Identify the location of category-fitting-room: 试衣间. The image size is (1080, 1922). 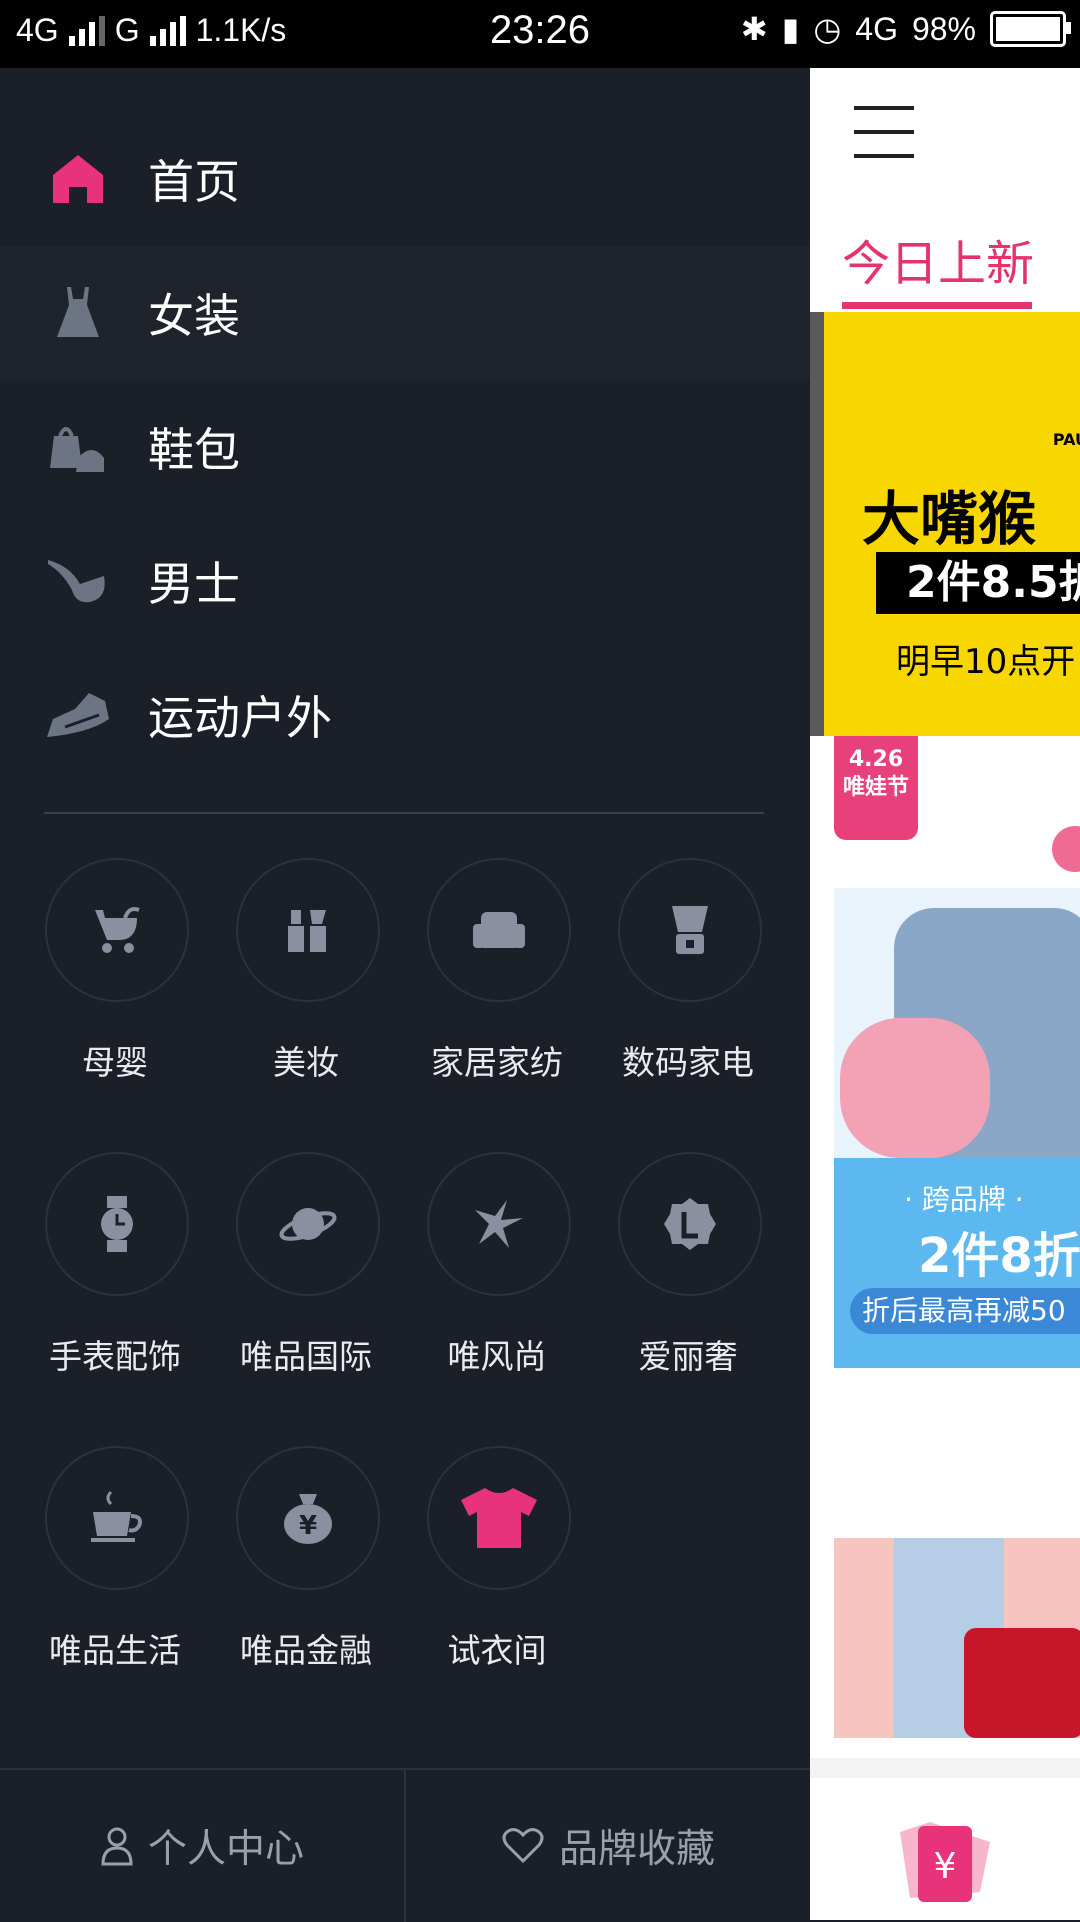
(497, 1576).